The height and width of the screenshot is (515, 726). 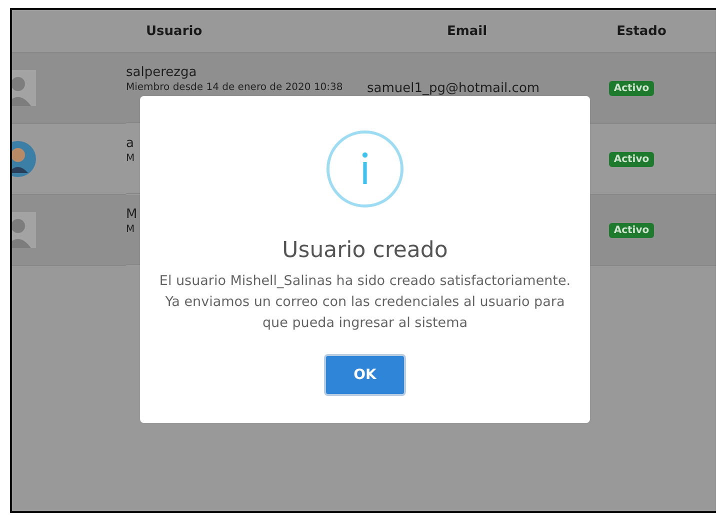 I want to click on member-since: Miembro desde 14 de enero de 2020 10:38, so click(x=235, y=87).